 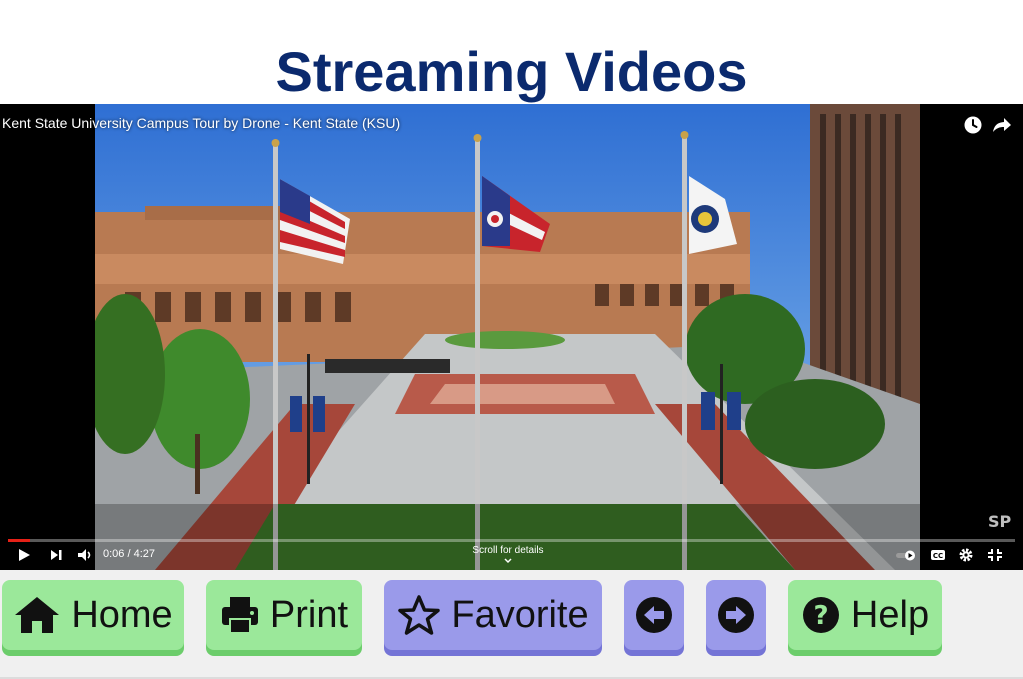 I want to click on volume-icon, so click(x=85, y=555).